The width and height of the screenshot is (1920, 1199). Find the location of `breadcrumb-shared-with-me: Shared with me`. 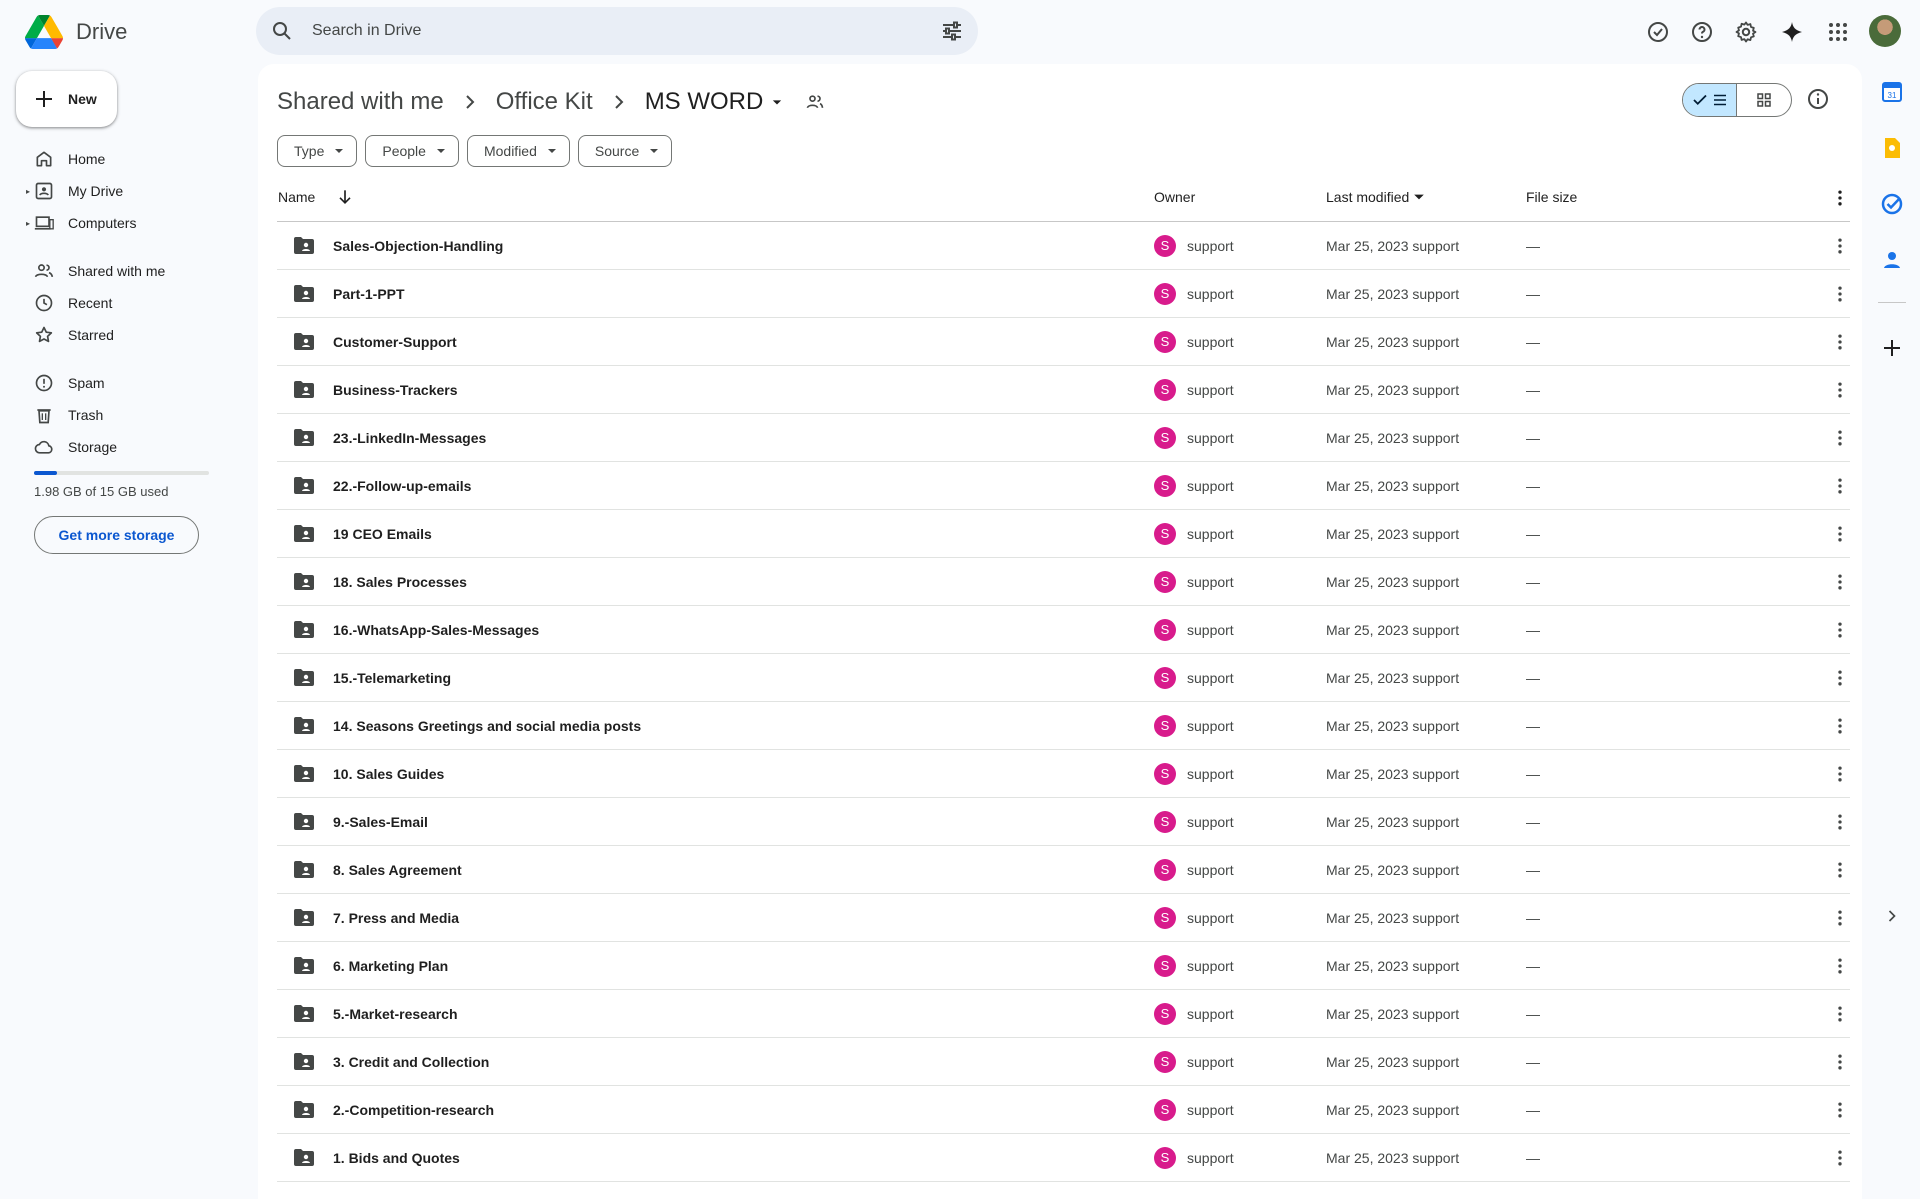

breadcrumb-shared-with-me: Shared with me is located at coordinates (360, 102).